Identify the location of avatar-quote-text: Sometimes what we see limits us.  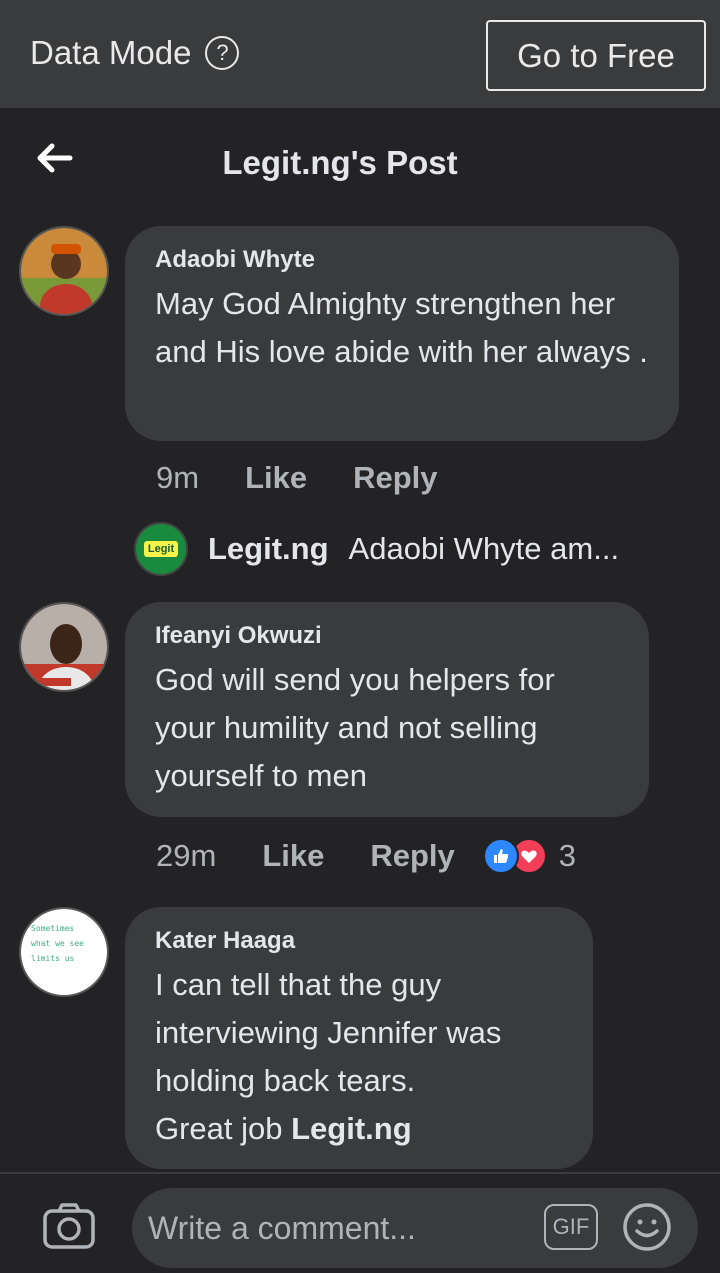
(57, 943).